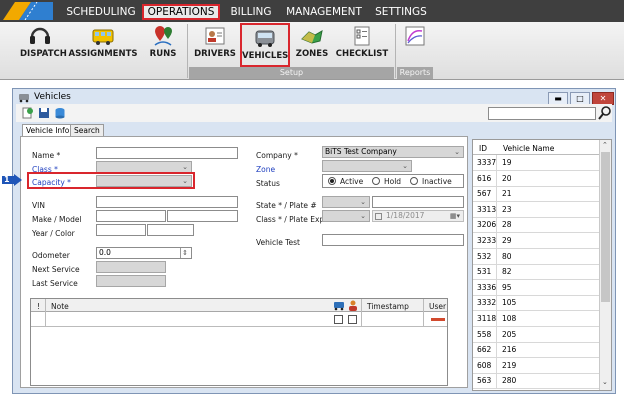 This screenshot has width=624, height=404. Describe the element at coordinates (265, 38) in the screenshot. I see `van-icon` at that location.